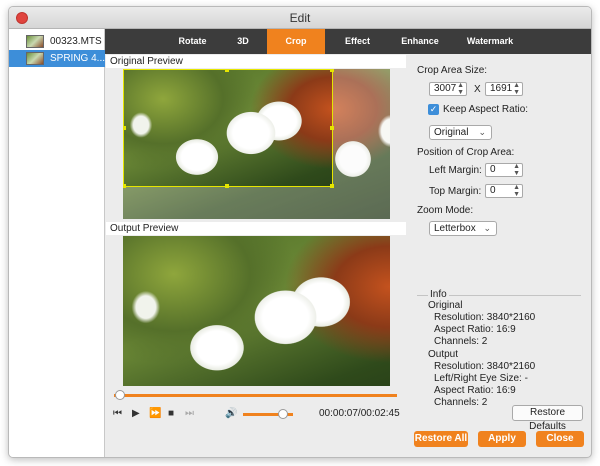 This screenshot has width=600, height=466. I want to click on zoom-mode-label: Zoom Mode:, so click(445, 210).